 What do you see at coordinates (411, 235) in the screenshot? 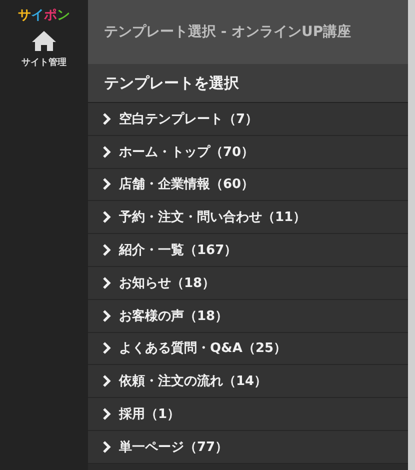
I see `scrollbar` at bounding box center [411, 235].